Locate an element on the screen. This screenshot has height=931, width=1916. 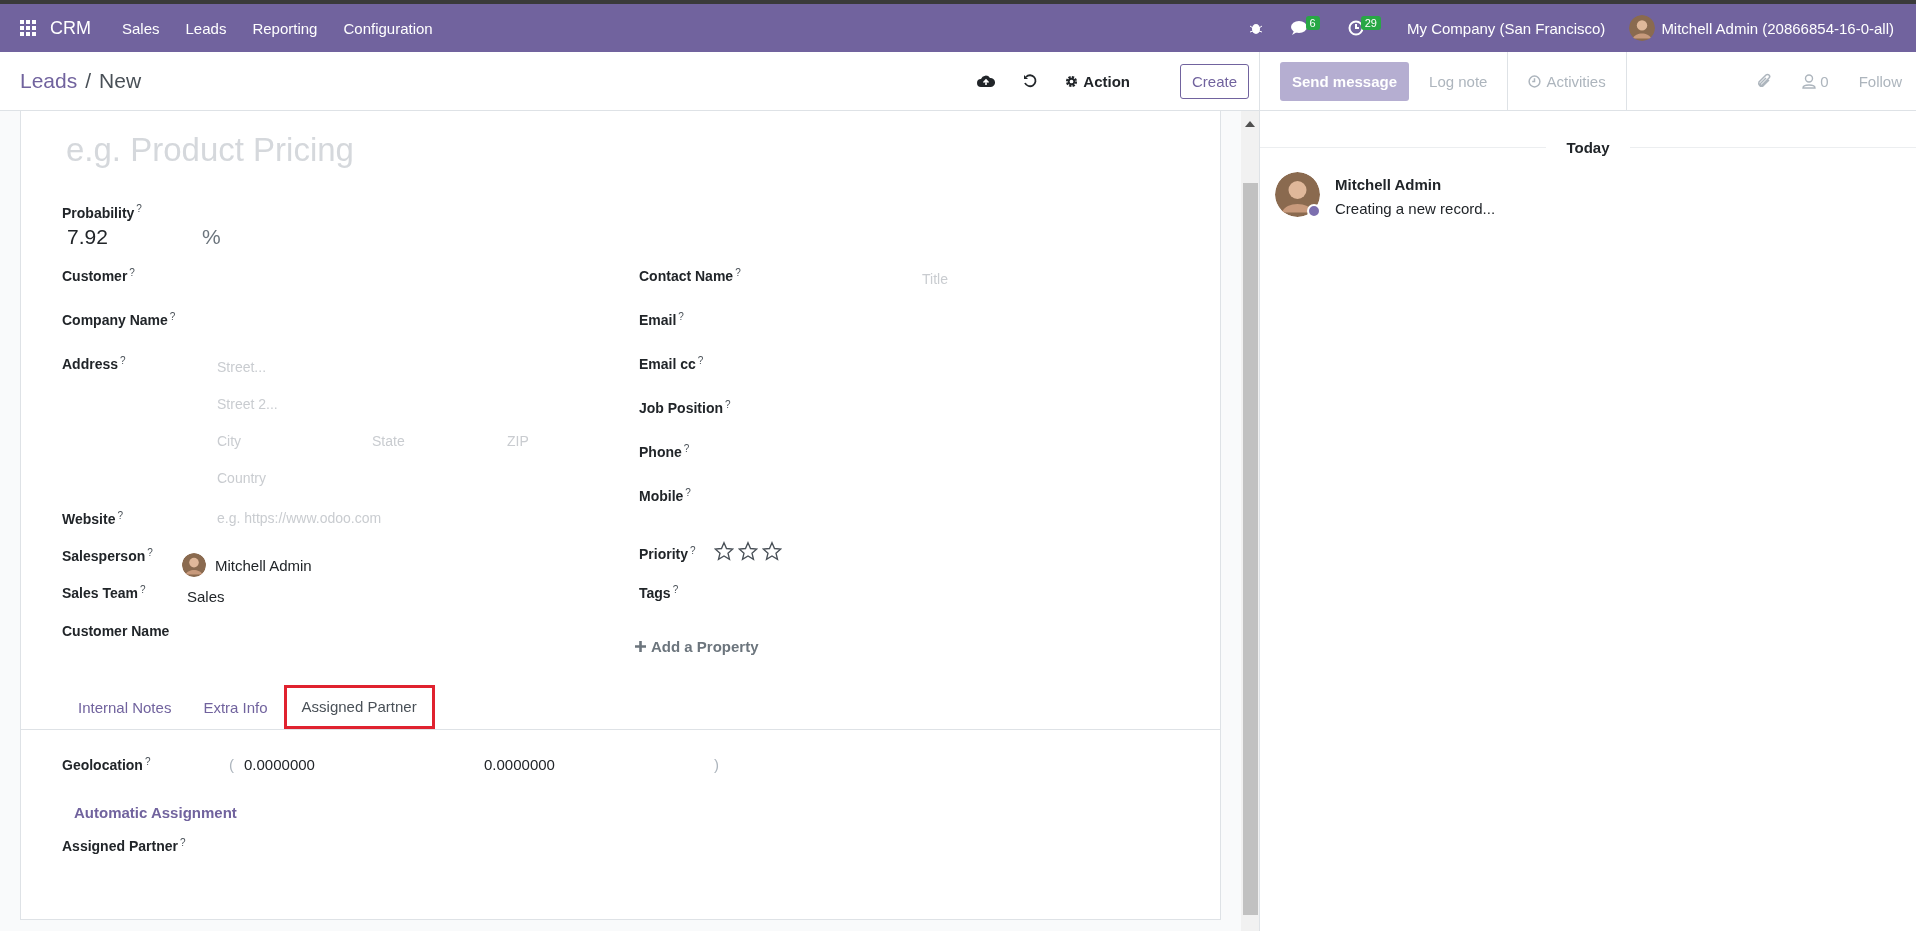
tab: Assigned Partner is located at coordinates (359, 706).